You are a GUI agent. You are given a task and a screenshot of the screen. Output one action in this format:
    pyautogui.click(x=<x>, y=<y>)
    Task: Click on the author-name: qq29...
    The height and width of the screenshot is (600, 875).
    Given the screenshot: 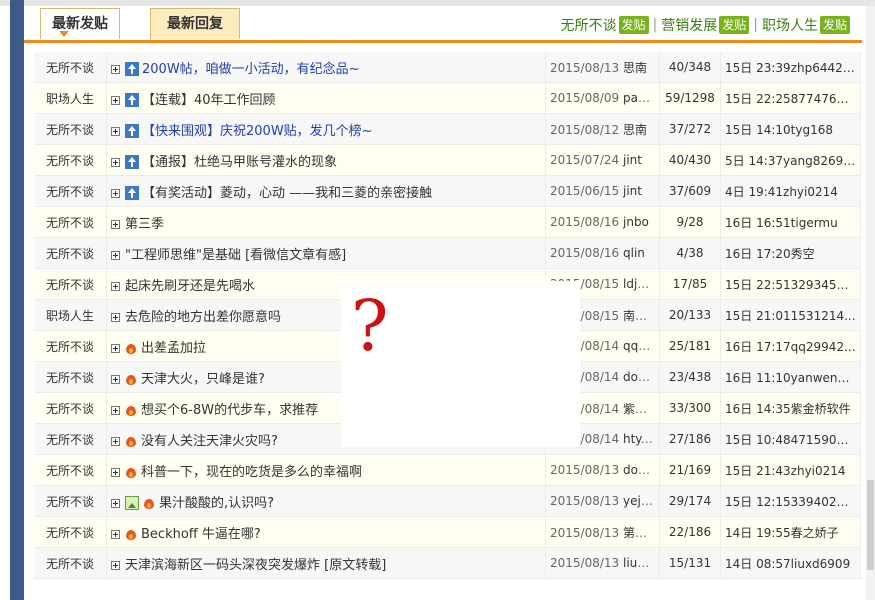 What is the action you would take?
    pyautogui.click(x=641, y=346)
    